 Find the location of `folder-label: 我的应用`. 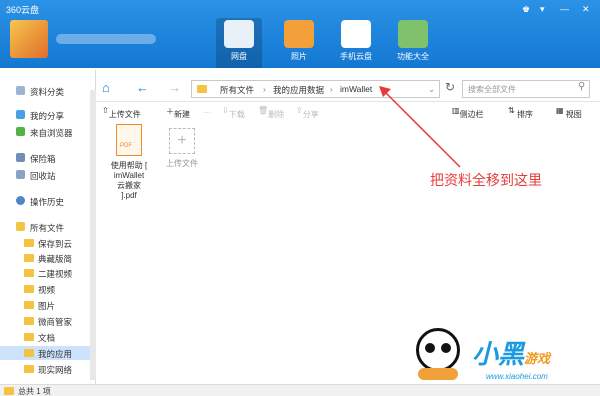

folder-label: 我的应用 is located at coordinates (55, 354).